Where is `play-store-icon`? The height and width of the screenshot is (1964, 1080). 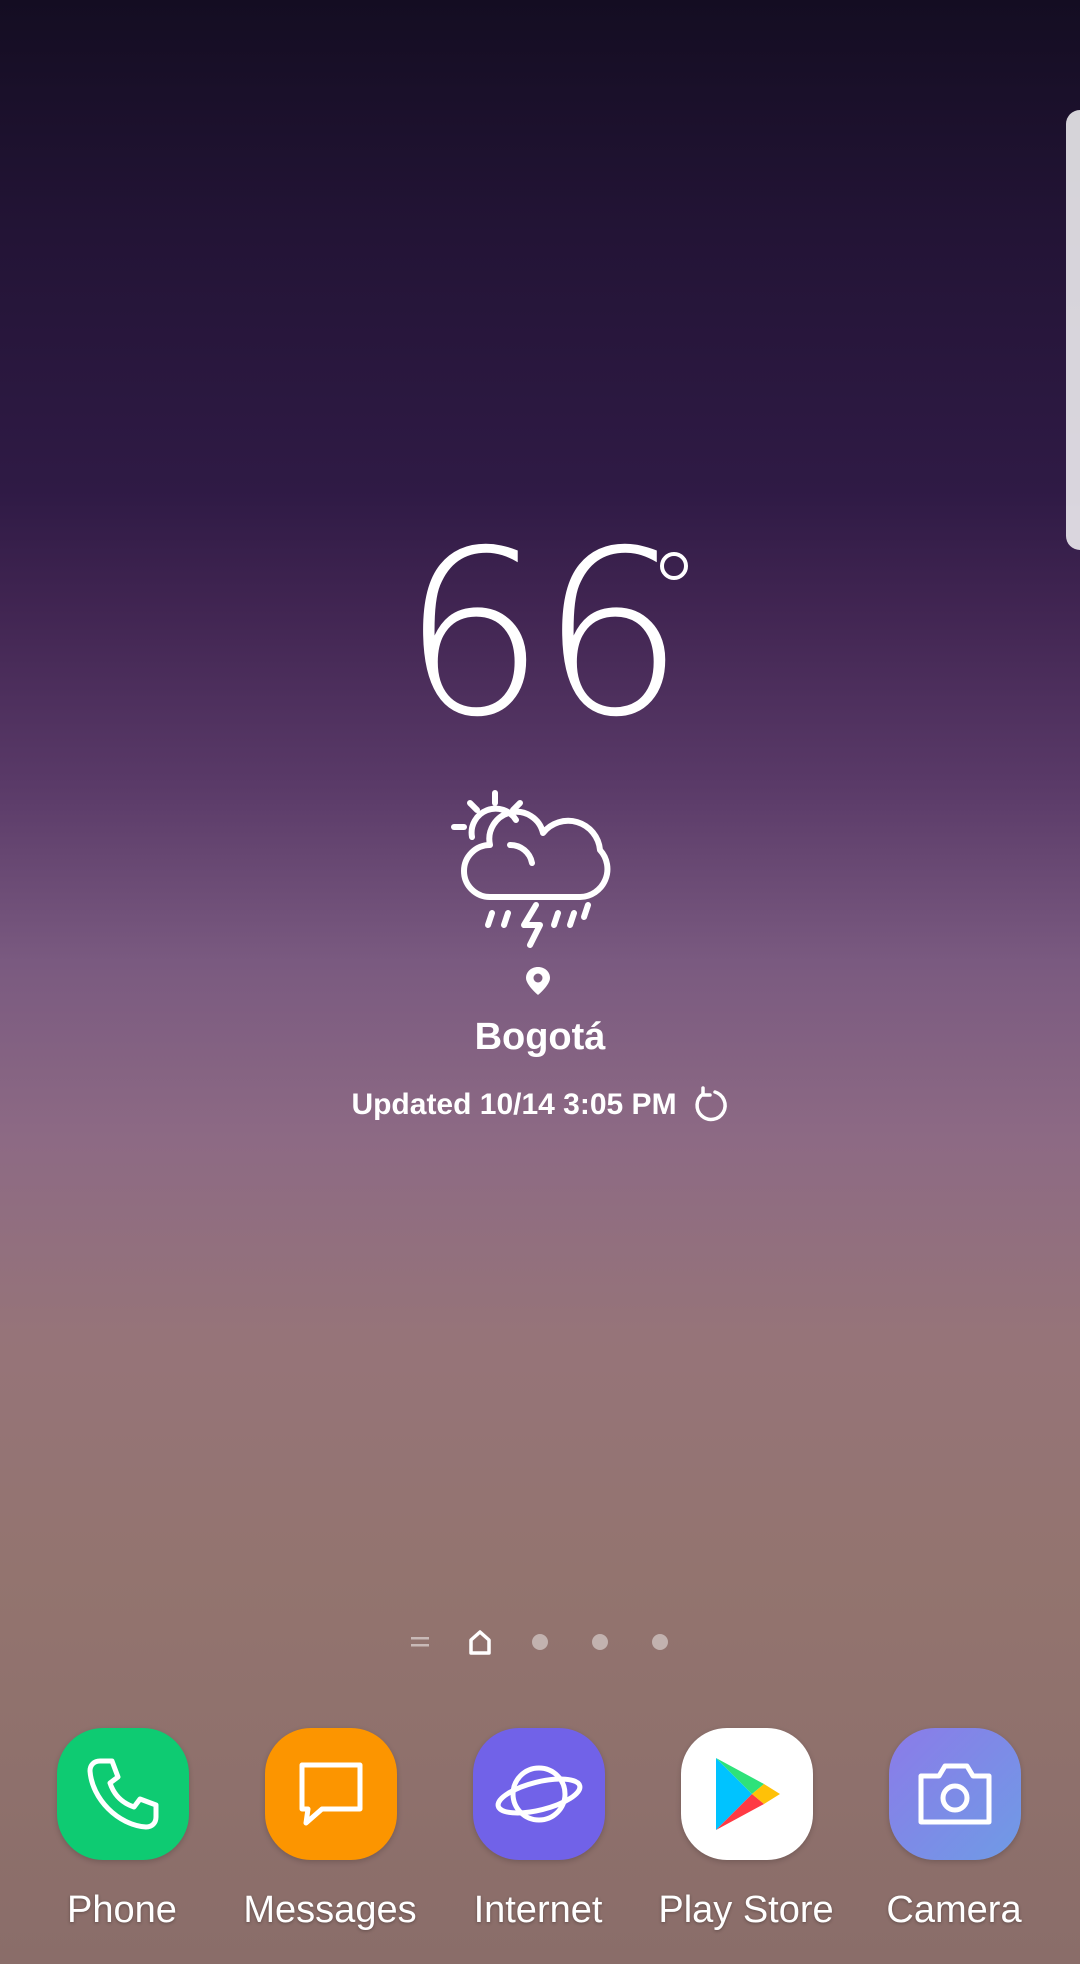
play-store-icon is located at coordinates (747, 1794).